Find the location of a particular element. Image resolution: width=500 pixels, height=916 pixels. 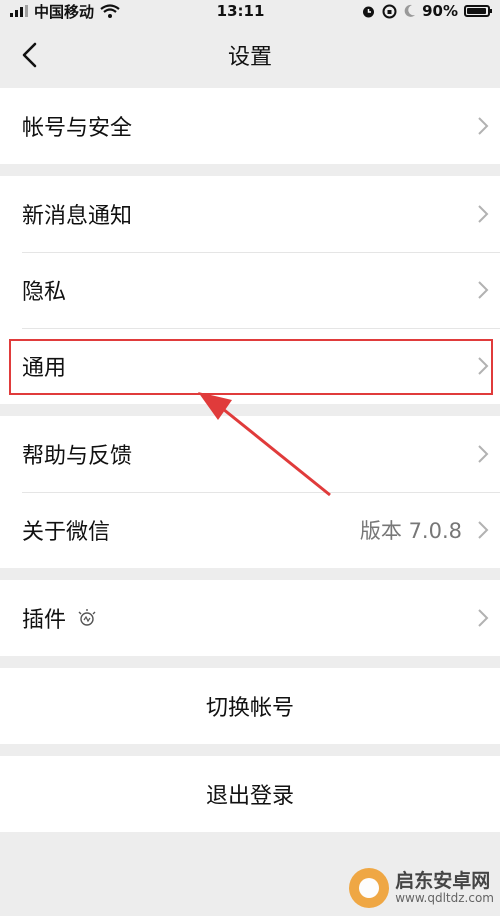

switch-account-group: 切换帐号 is located at coordinates (250, 706).